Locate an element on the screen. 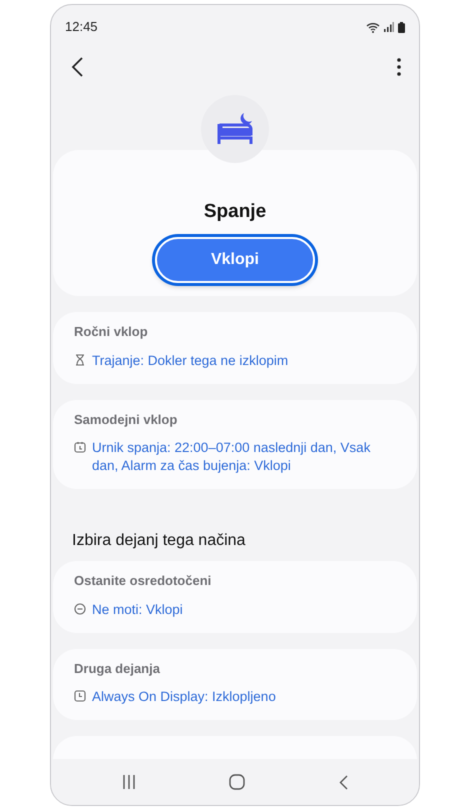  setting-link: Always On Display: Izklopljeno is located at coordinates (184, 697).